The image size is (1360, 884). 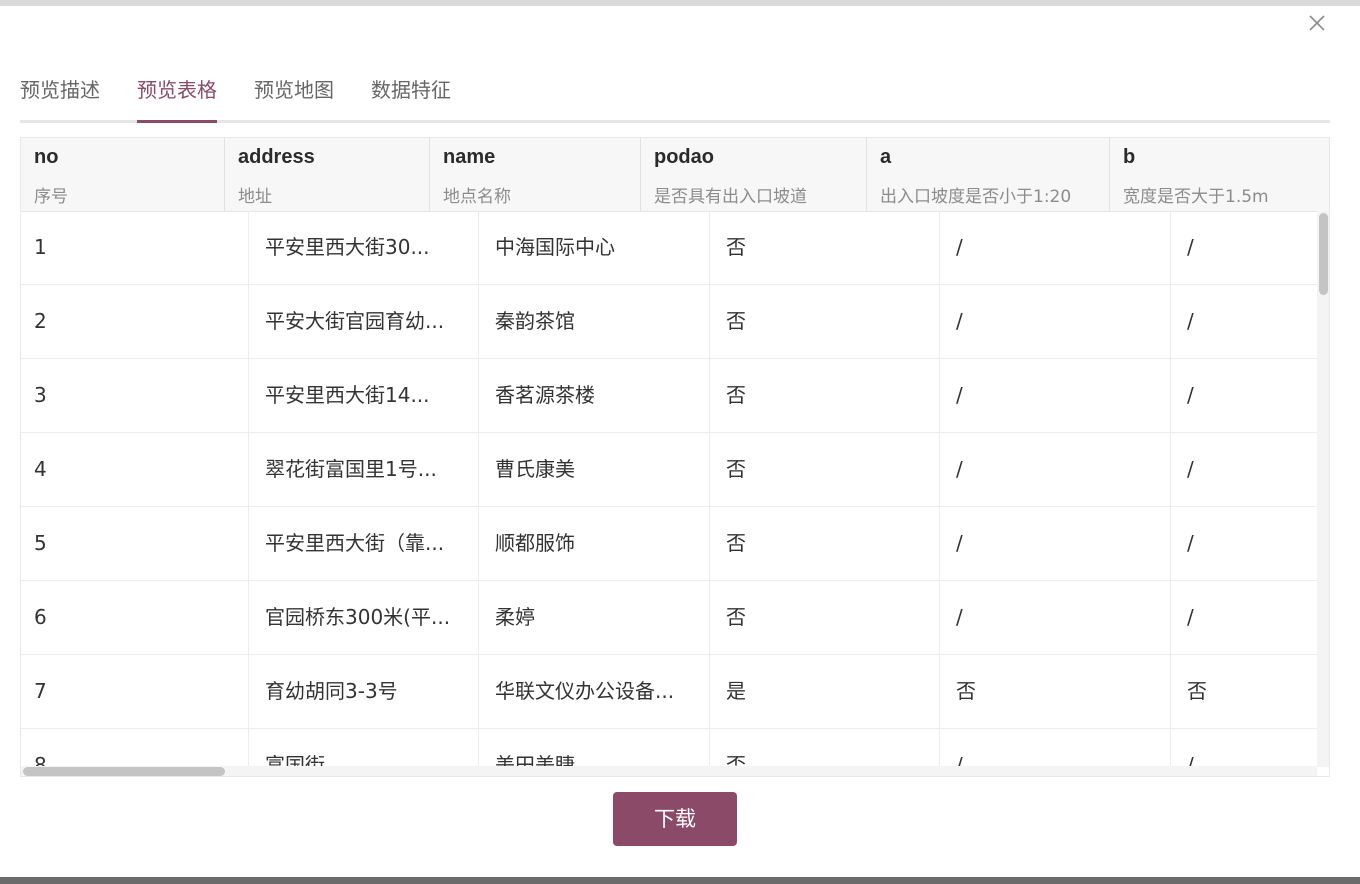 What do you see at coordinates (1323, 489) in the screenshot?
I see `vertical-scrollbar` at bounding box center [1323, 489].